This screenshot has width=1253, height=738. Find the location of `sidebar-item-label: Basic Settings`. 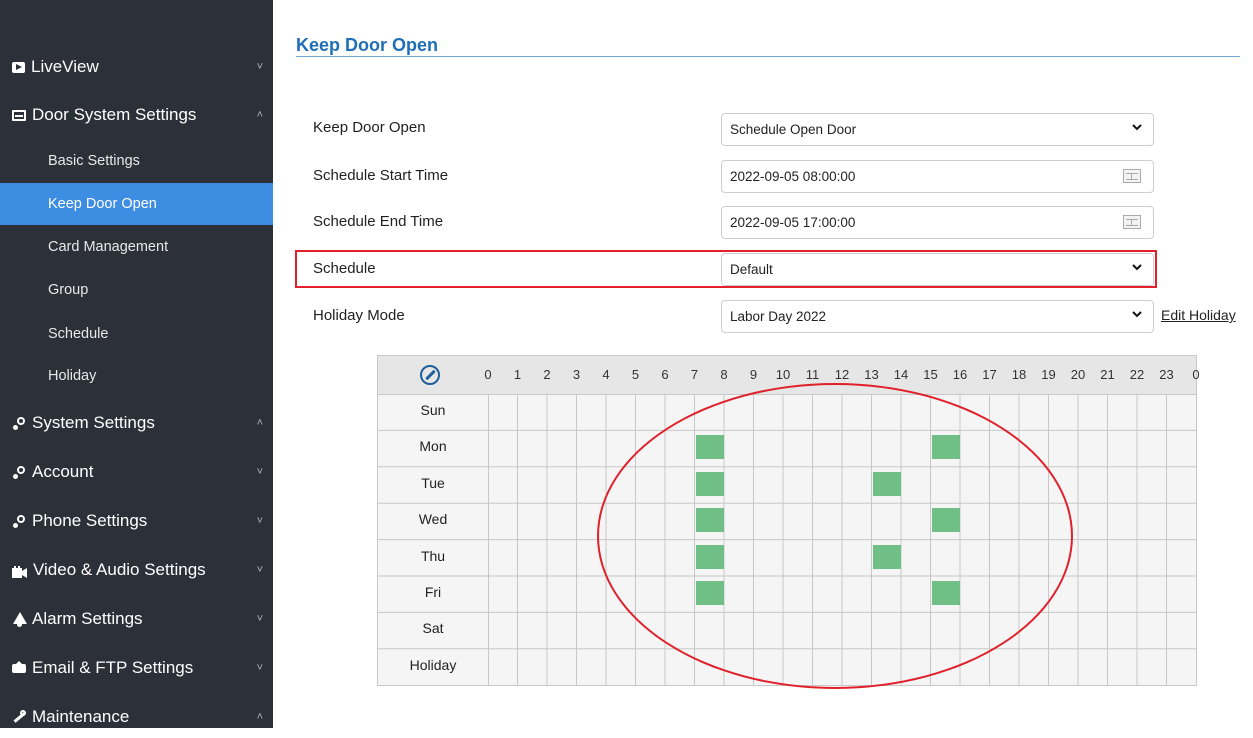

sidebar-item-label: Basic Settings is located at coordinates (94, 161).